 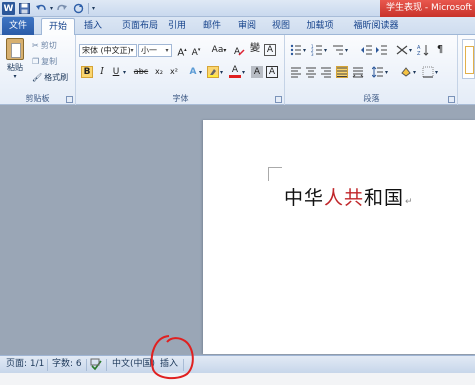 What do you see at coordinates (410, 50) in the screenshot?
I see `chinese-layout-dropdown-icon: ▾` at bounding box center [410, 50].